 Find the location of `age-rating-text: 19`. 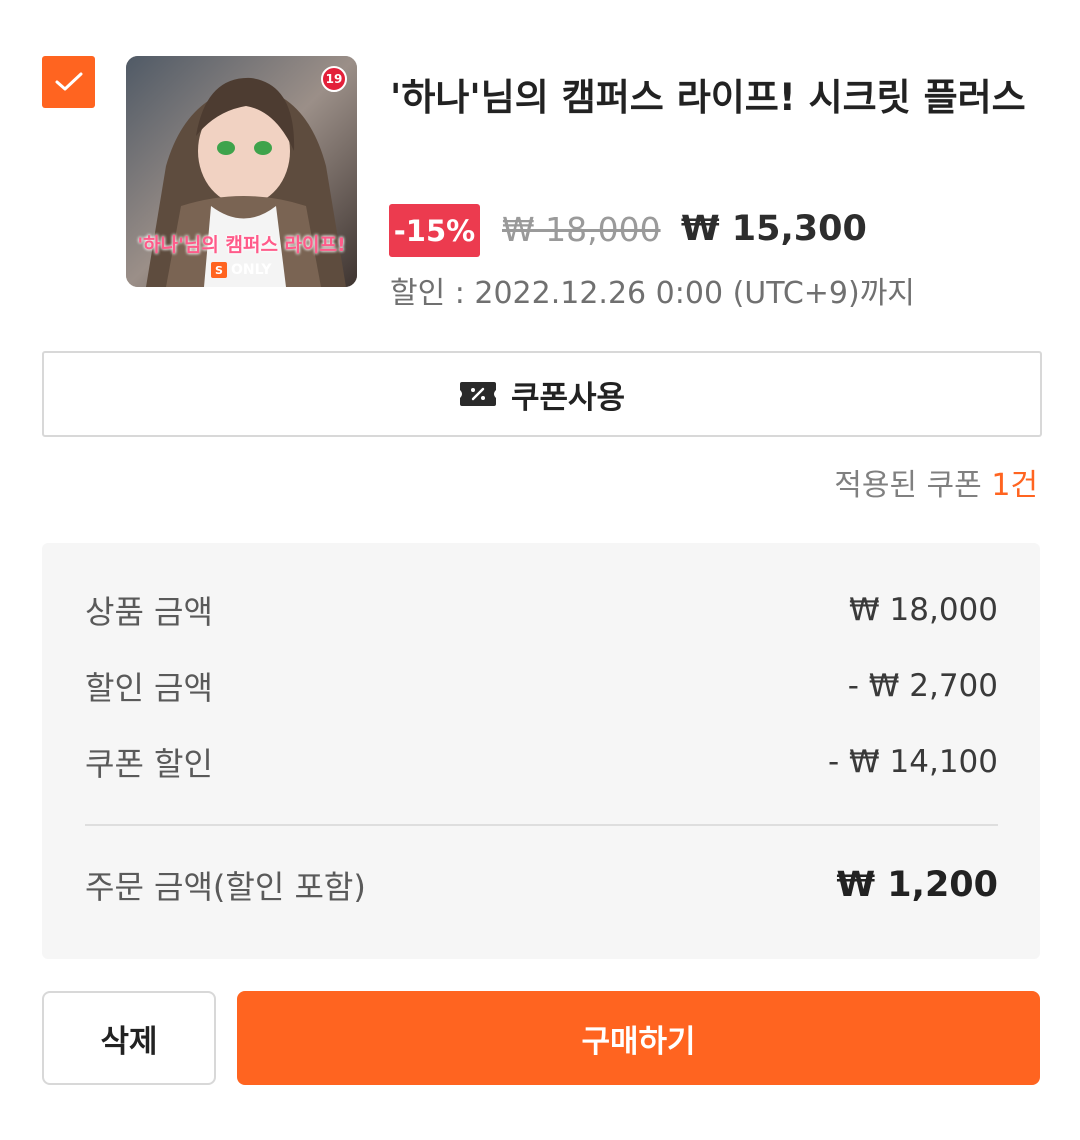

age-rating-text: 19 is located at coordinates (334, 79).